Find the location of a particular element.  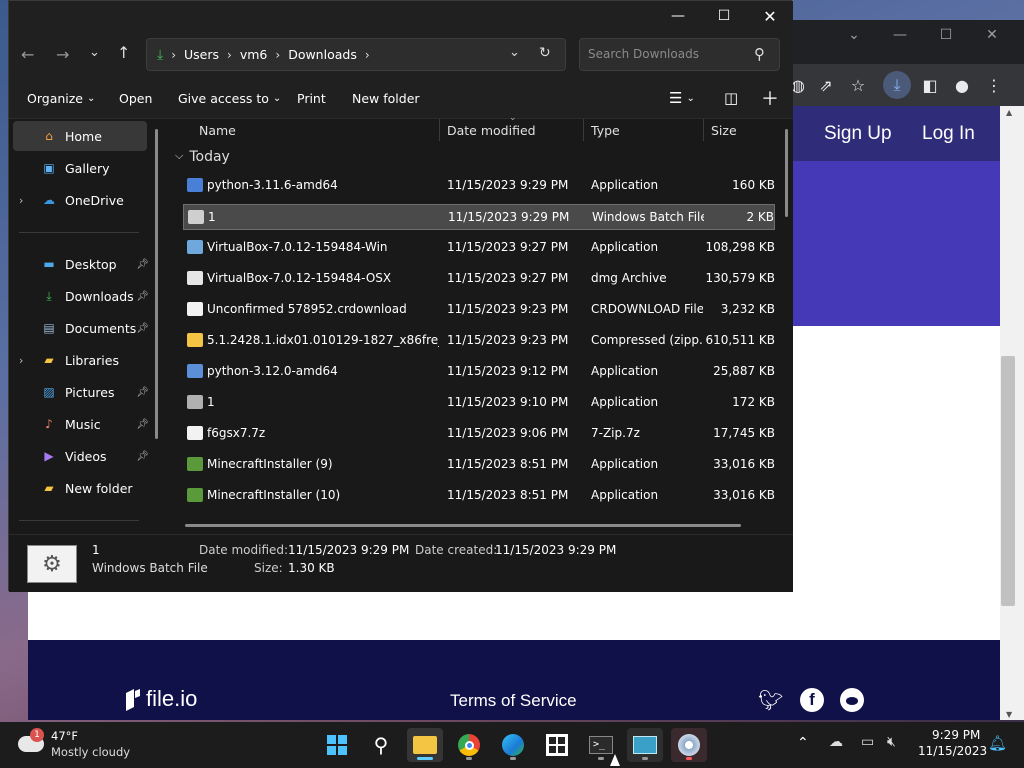

open-button: Open is located at coordinates (135, 98).